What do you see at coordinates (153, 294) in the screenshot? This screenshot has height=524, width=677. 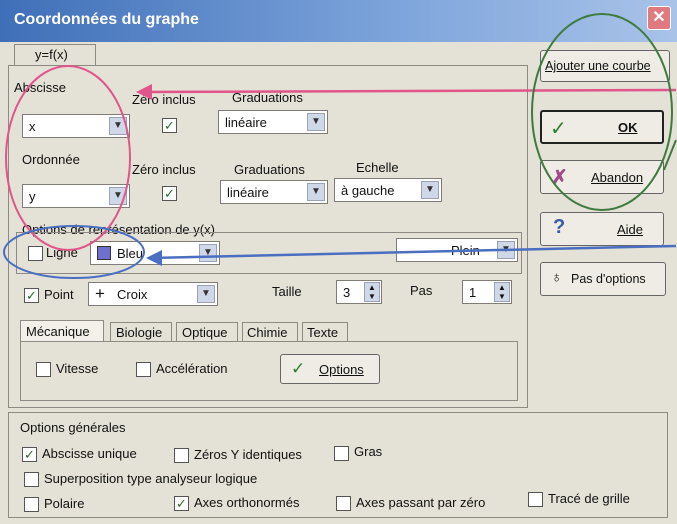 I see `point-style-select: + Croix ▼` at bounding box center [153, 294].